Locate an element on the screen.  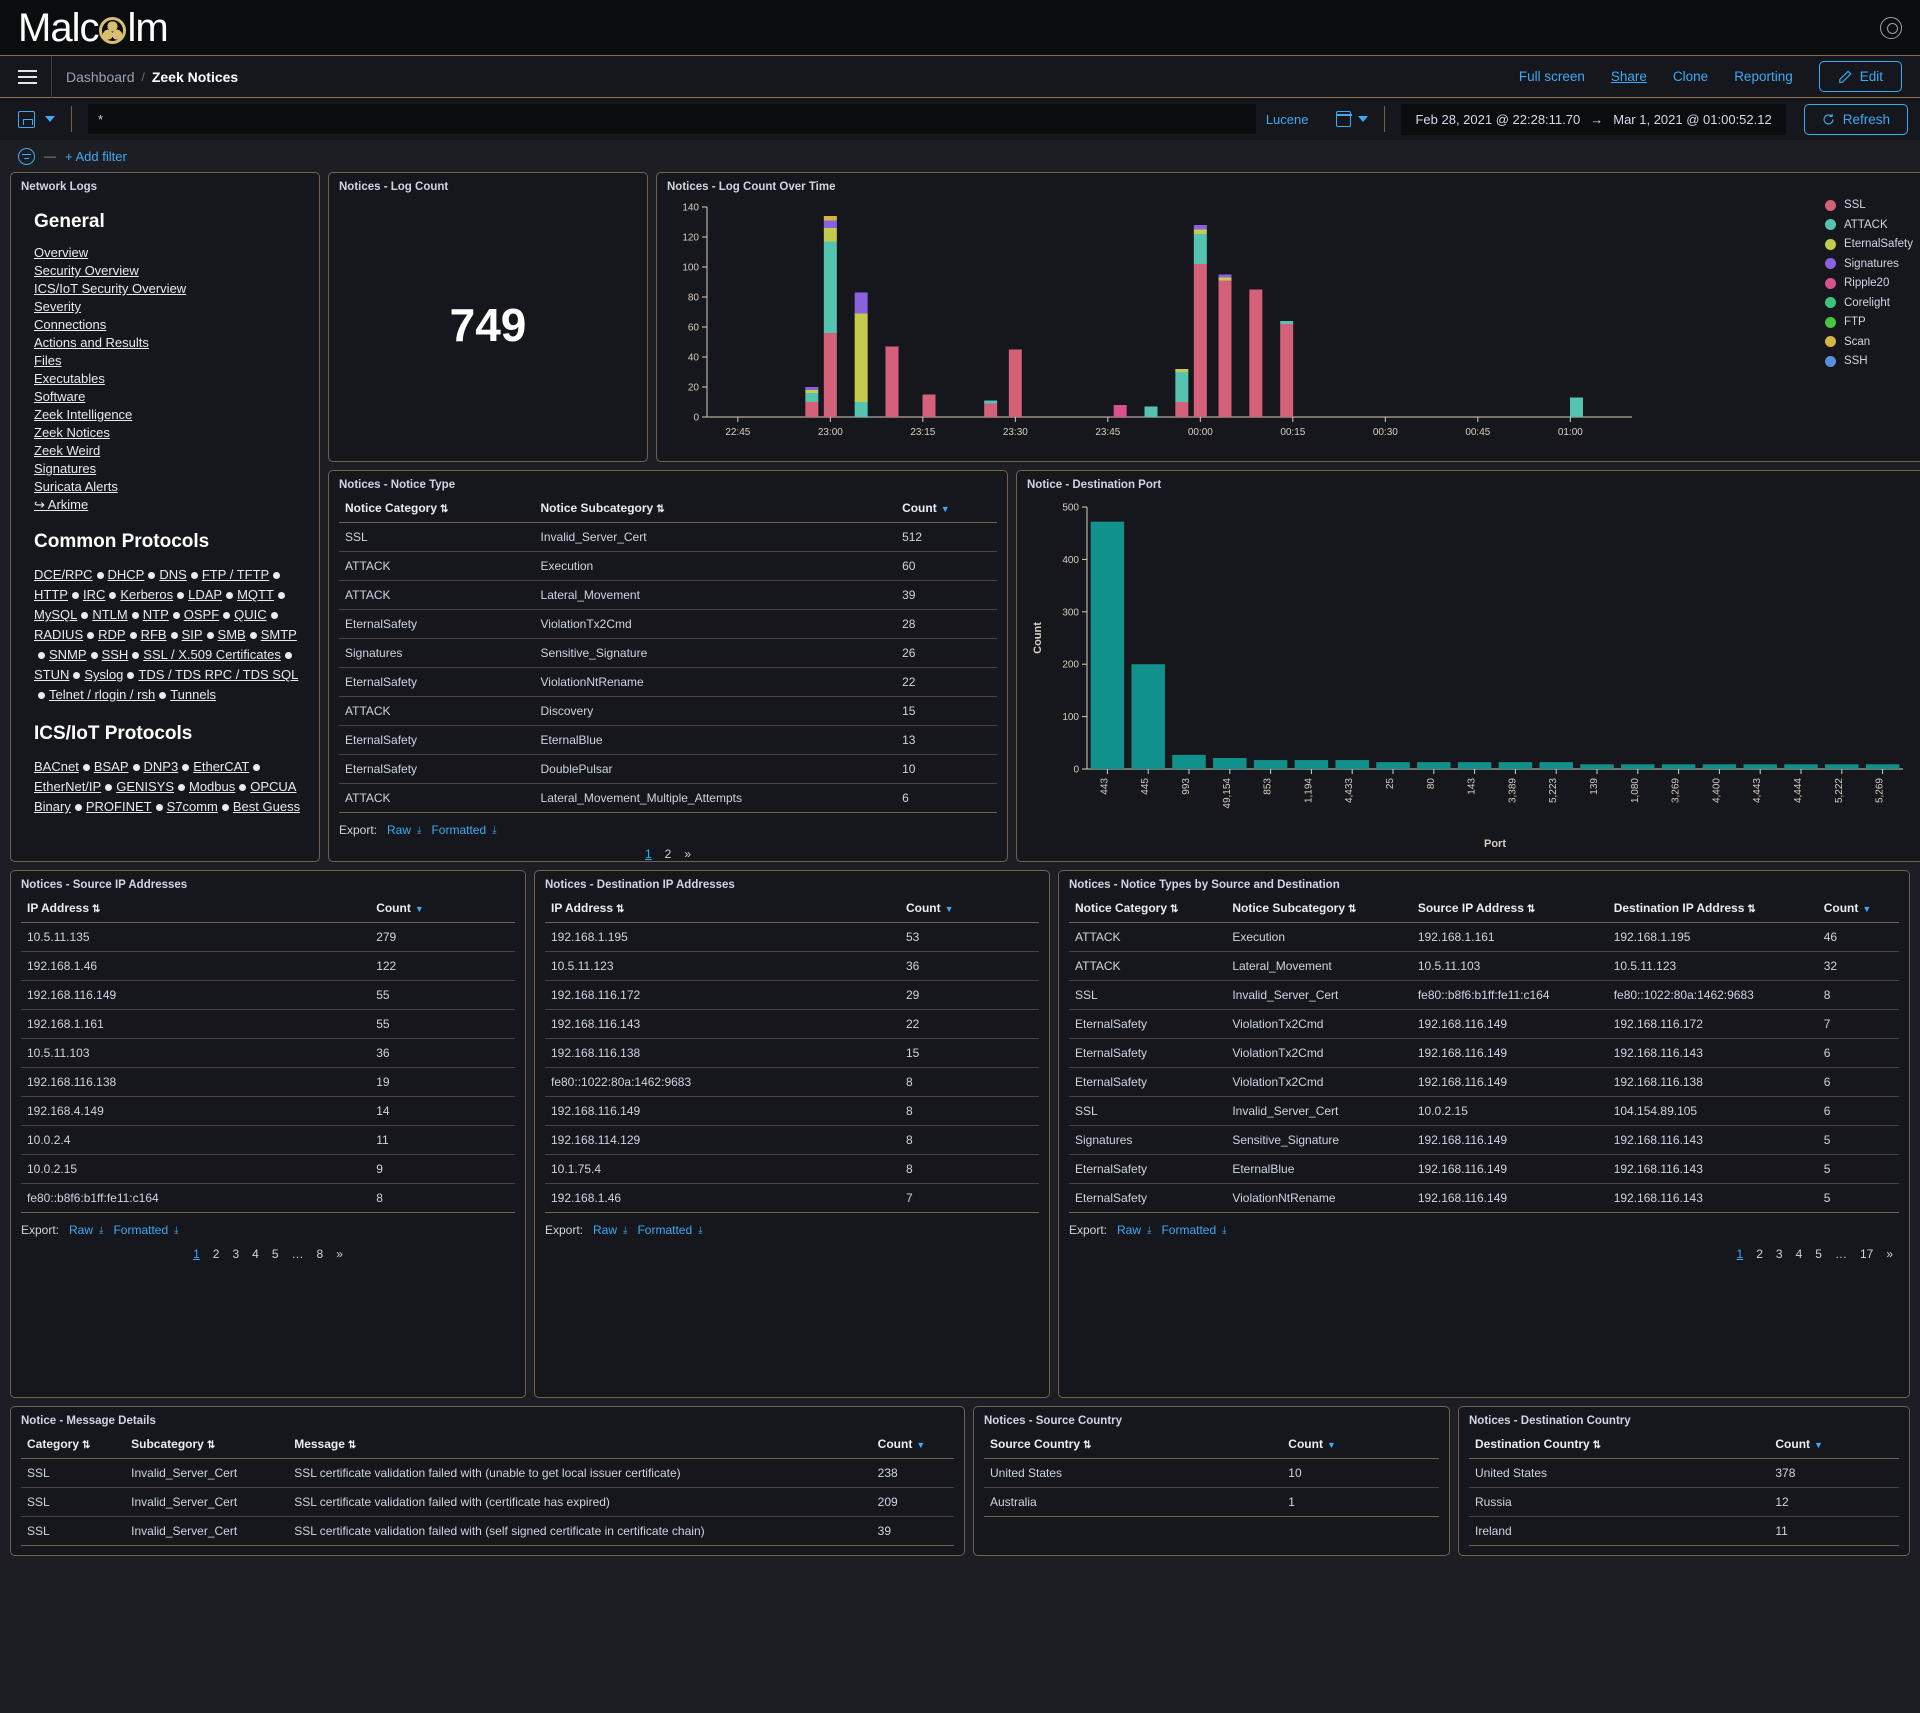
sidebar-link-security-overview: Security Overview is located at coordinates (171, 270).